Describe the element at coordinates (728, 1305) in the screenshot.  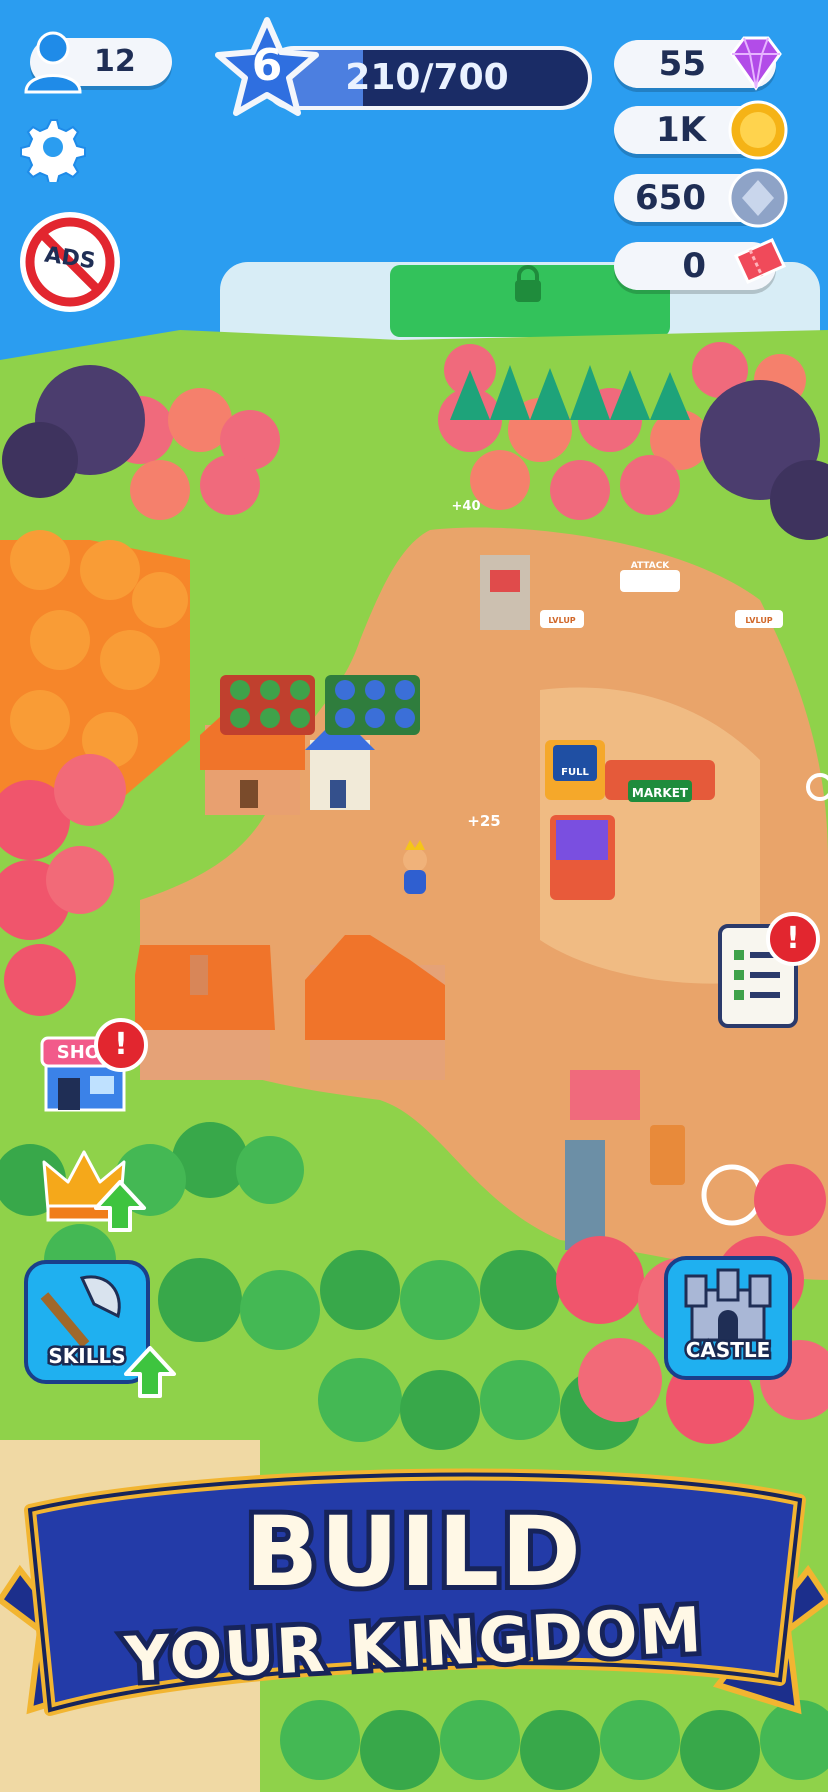
I see `castle-icon` at that location.